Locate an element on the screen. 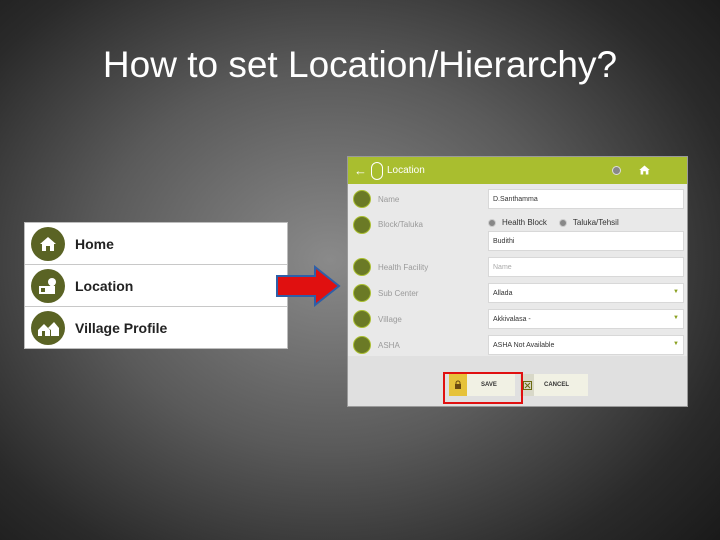 This screenshot has width=720, height=540. menu-label: Home is located at coordinates (94, 243).